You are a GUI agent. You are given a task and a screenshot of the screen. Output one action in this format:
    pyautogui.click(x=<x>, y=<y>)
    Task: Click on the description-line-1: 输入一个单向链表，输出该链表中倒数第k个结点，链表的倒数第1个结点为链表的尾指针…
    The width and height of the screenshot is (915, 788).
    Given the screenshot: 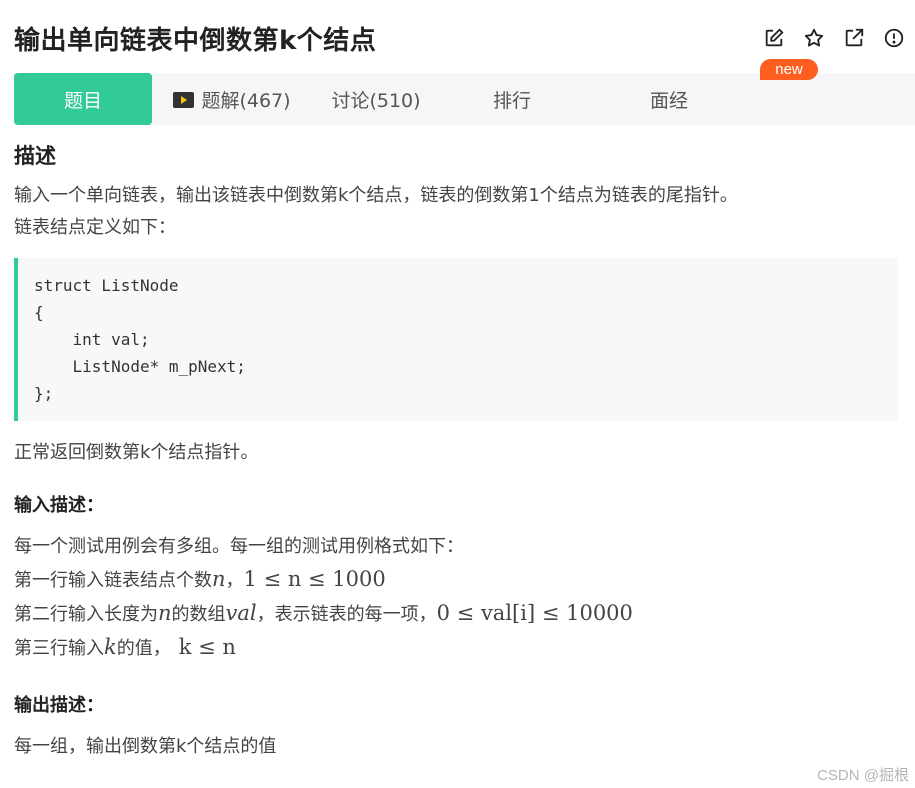 What is the action you would take?
    pyautogui.click(x=376, y=195)
    